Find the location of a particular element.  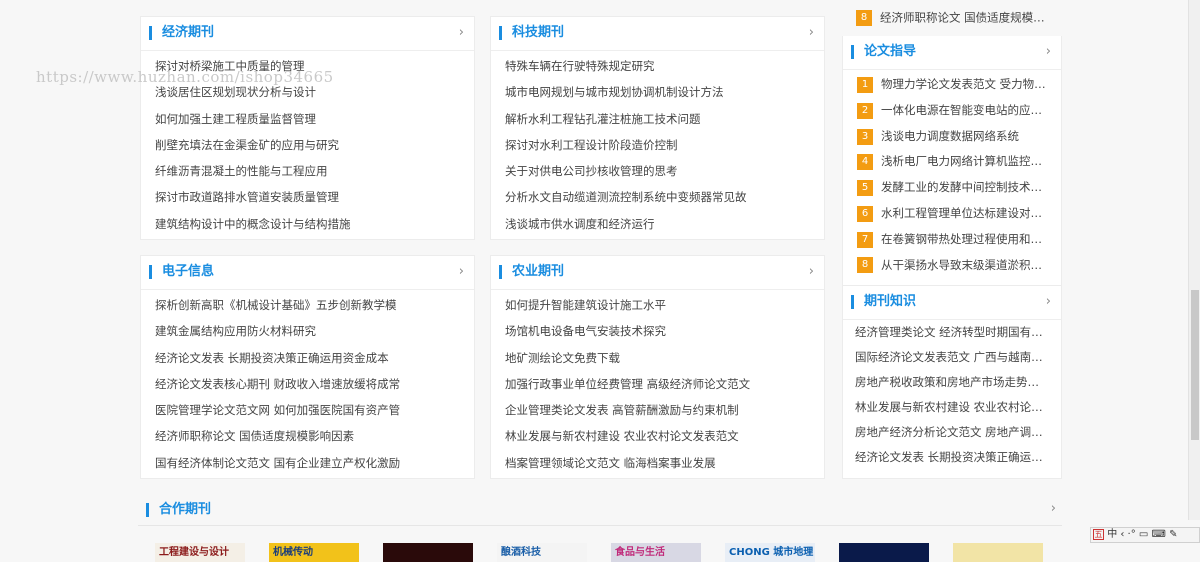

card-title: 科技期刊 is located at coordinates (531, 33).